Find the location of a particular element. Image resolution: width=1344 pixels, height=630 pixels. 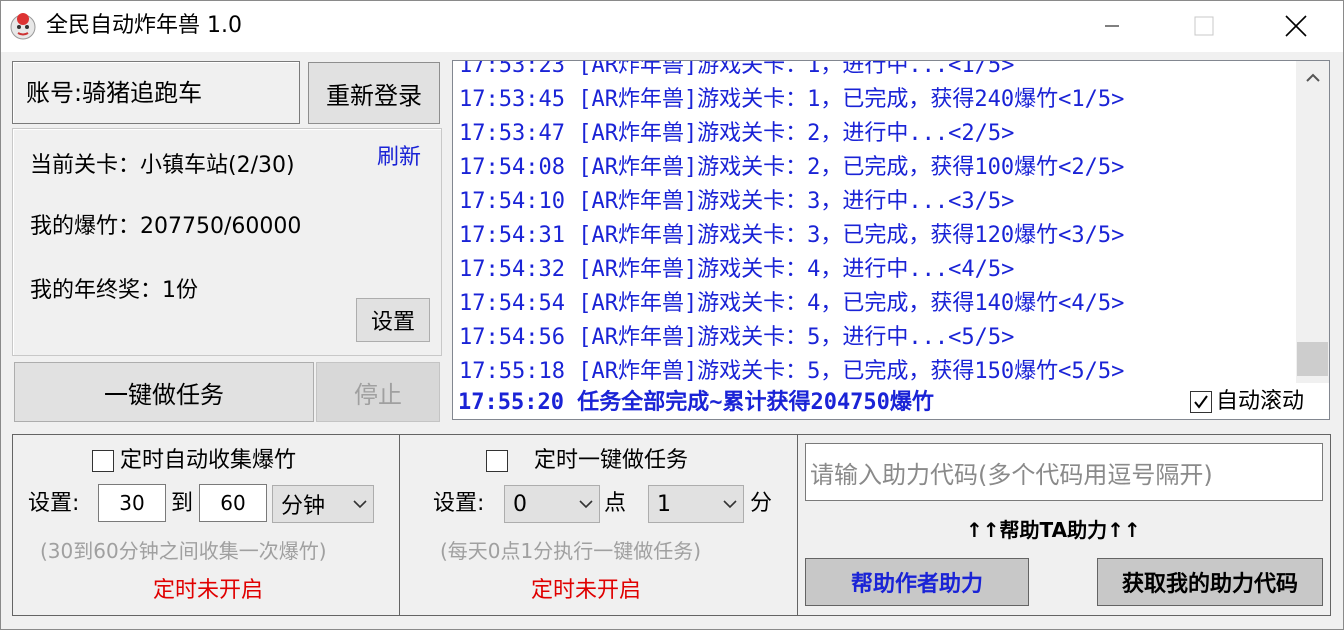

onekey-task-button: 一键做任务 is located at coordinates (164, 392).